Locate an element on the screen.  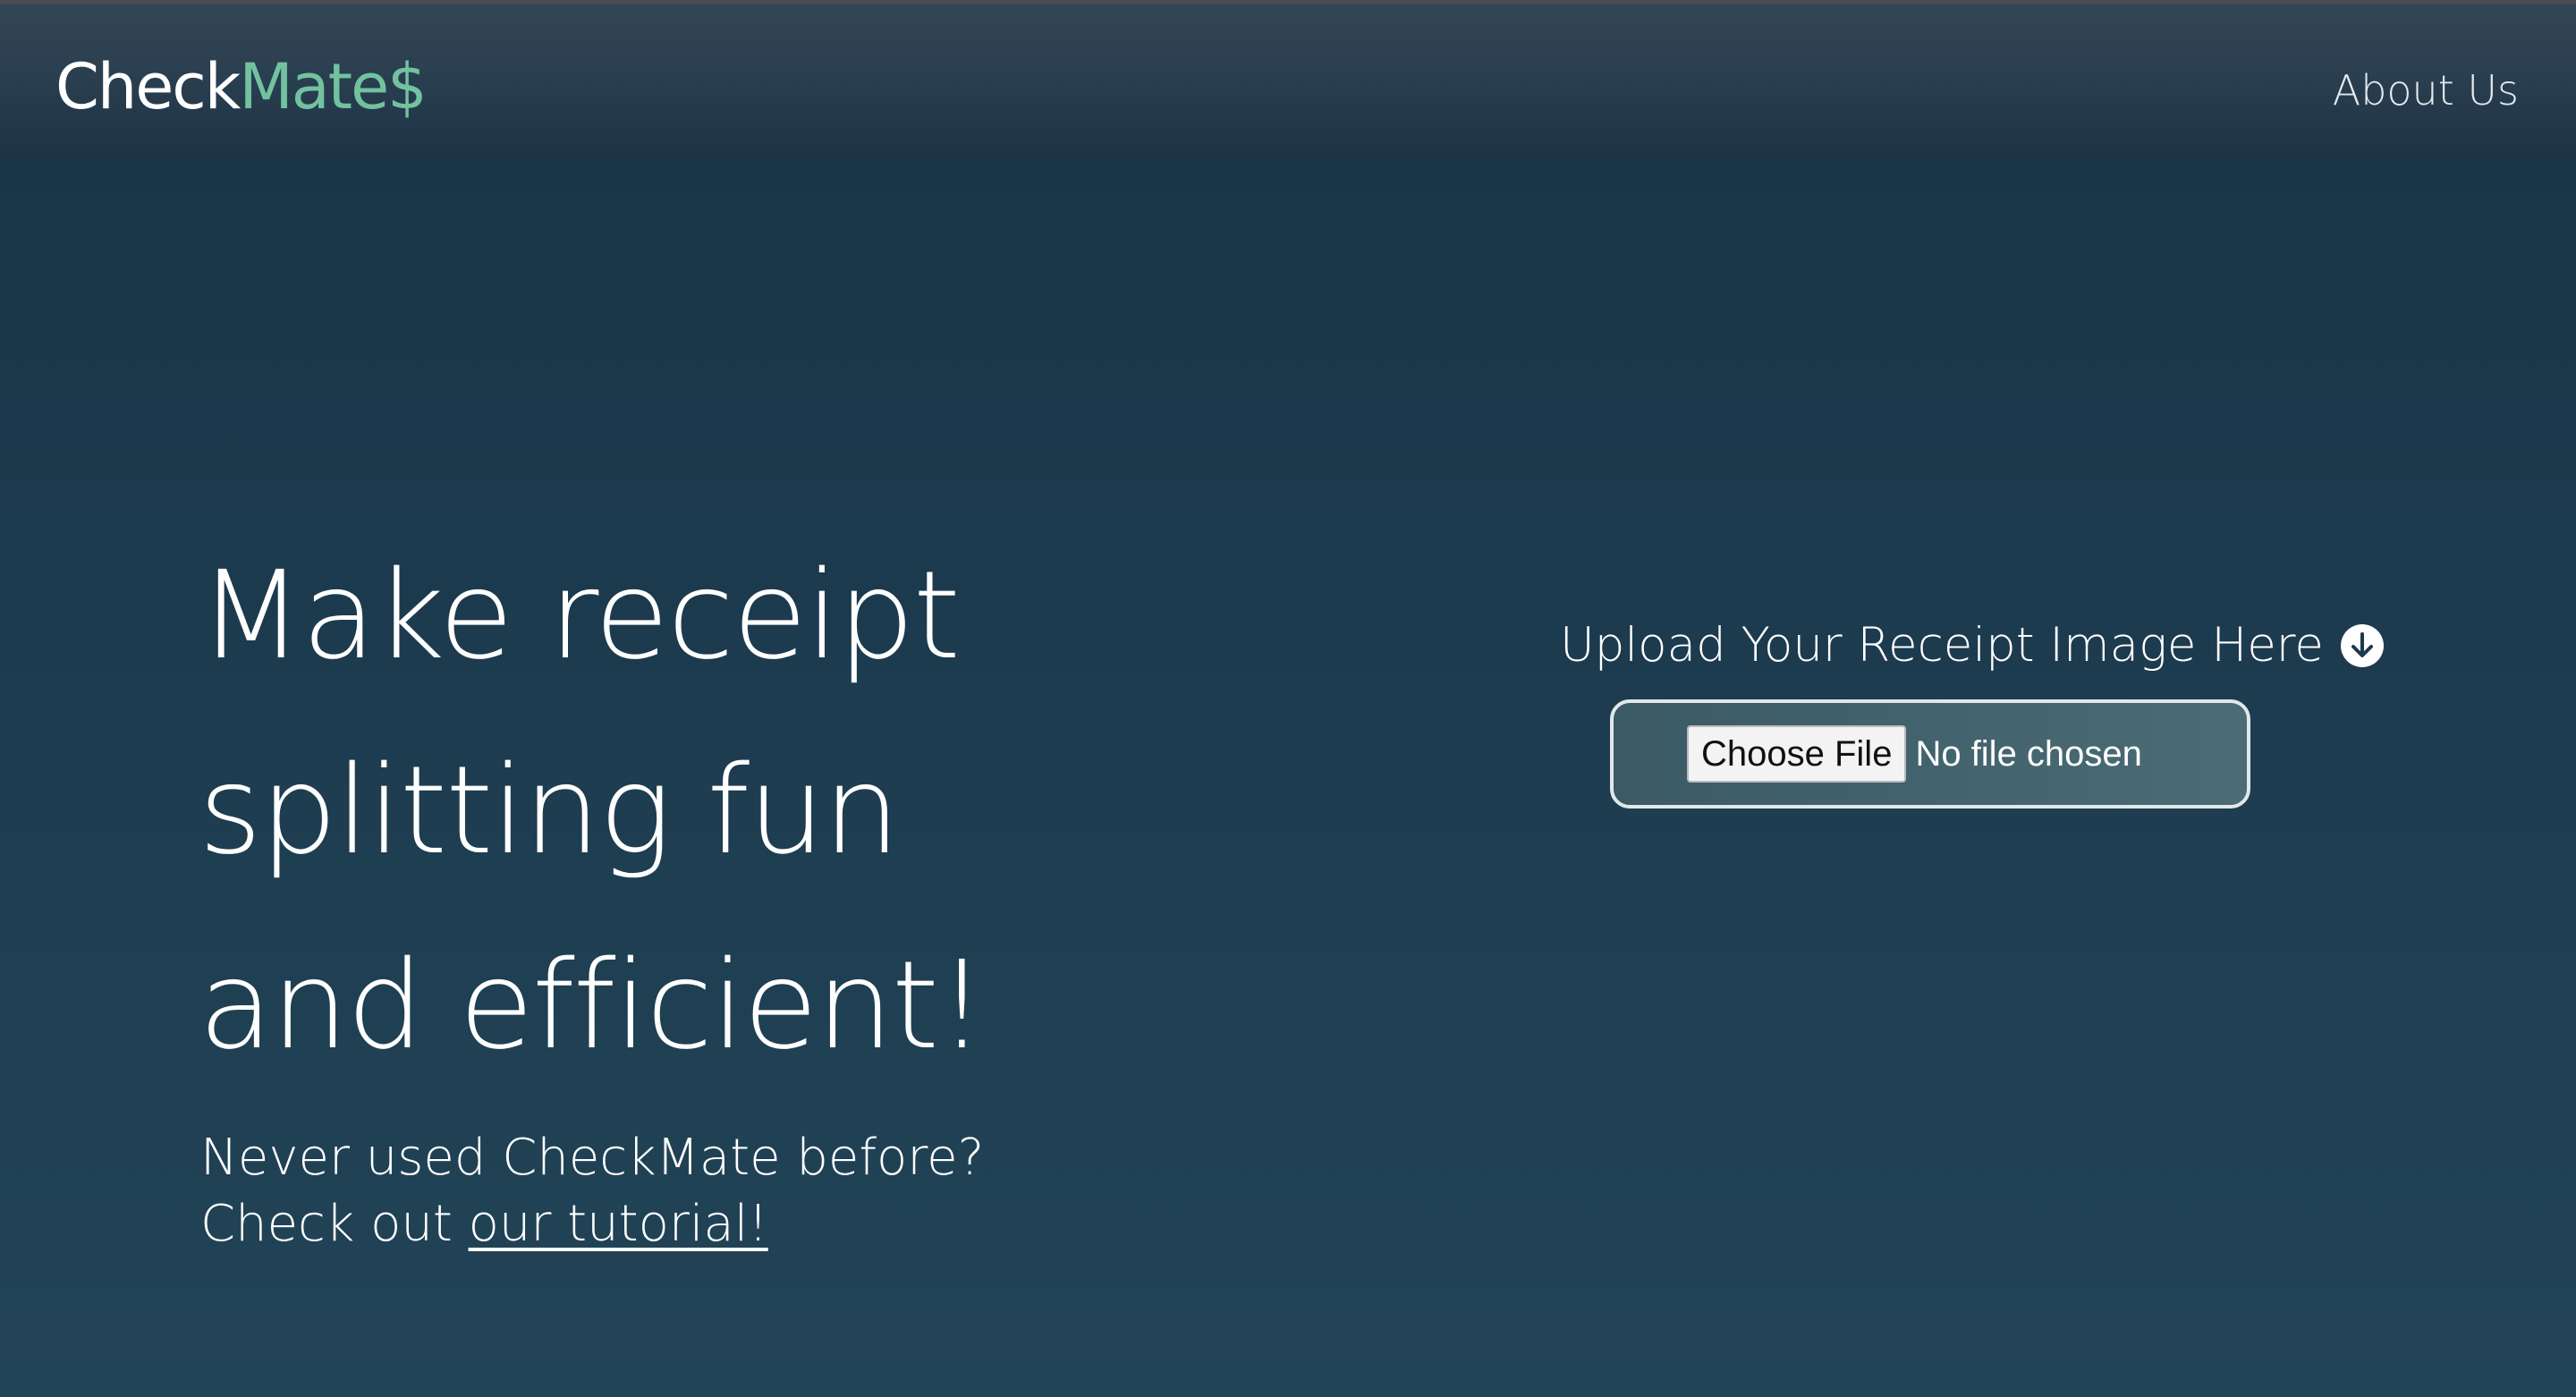
about-us-link: About Us is located at coordinates (2426, 90).